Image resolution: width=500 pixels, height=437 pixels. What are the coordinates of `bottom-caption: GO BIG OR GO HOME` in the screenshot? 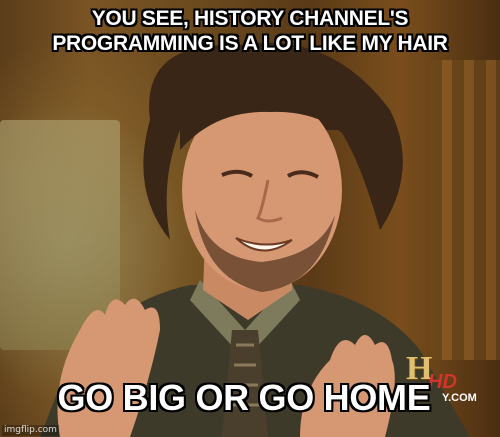 It's located at (244, 397).